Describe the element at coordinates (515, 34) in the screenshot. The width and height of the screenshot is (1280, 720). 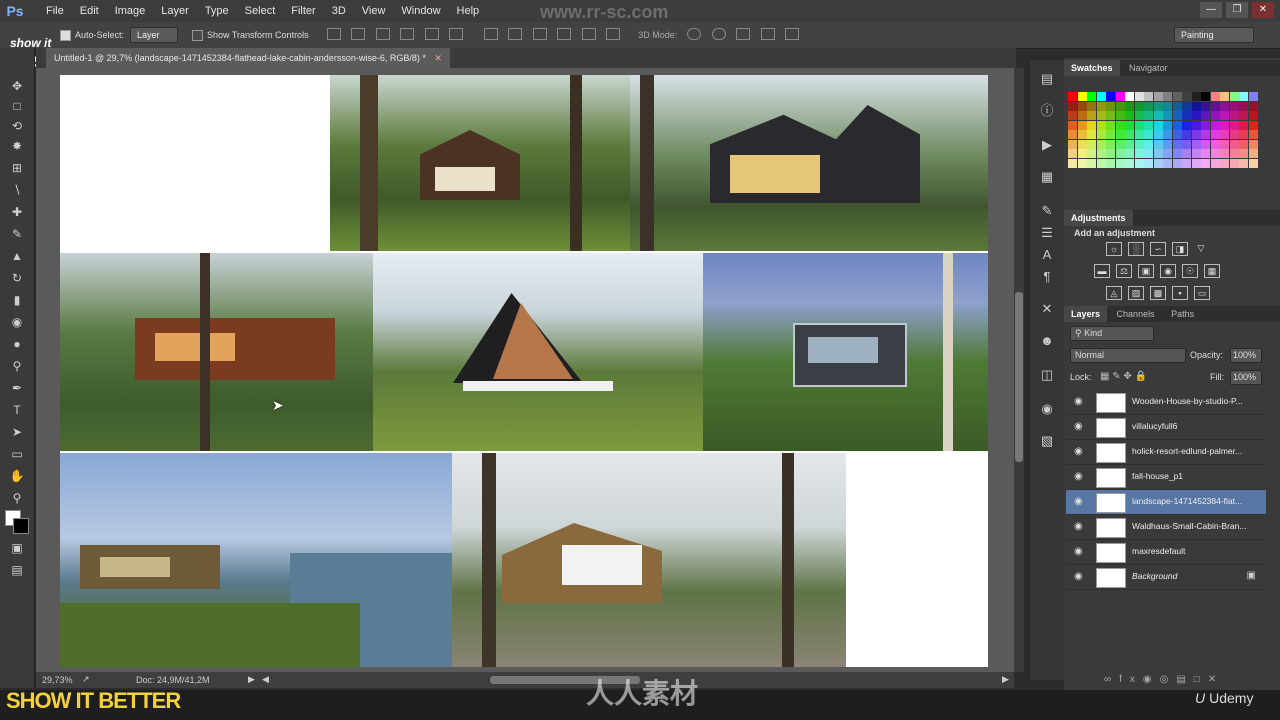
I see `distribute-vcenter-icon` at that location.